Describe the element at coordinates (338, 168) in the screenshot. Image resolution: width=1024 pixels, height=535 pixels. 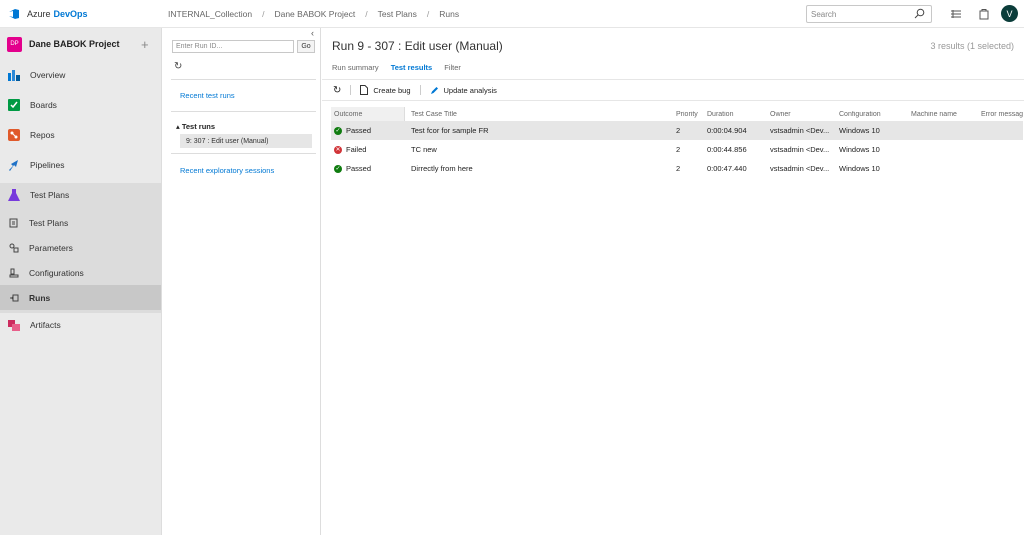
I see `status-icon: ✓` at that location.